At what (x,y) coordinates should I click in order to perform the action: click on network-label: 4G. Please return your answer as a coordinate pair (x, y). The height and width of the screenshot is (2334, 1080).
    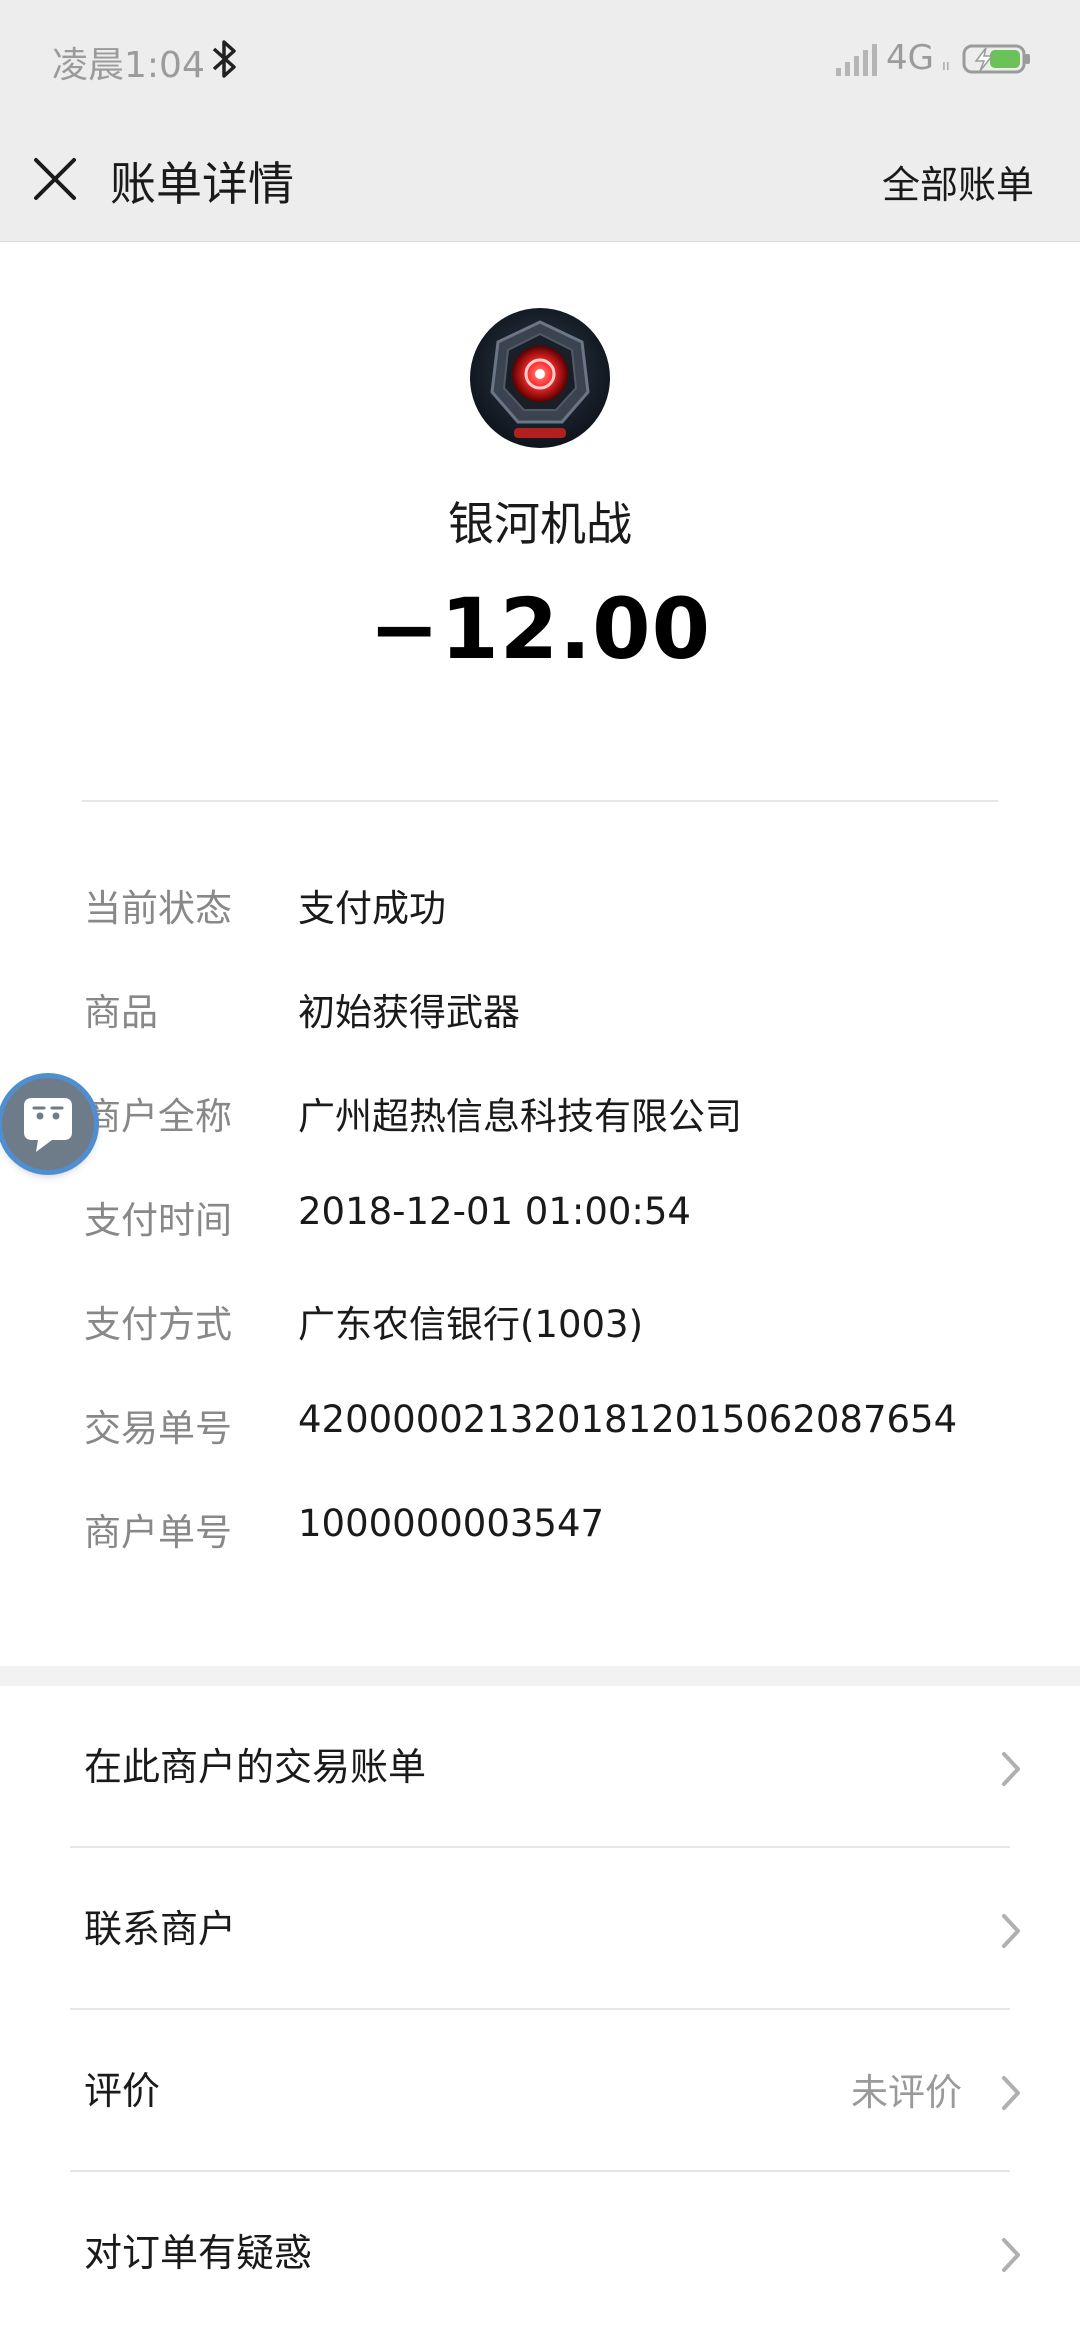
    Looking at the image, I should click on (910, 58).